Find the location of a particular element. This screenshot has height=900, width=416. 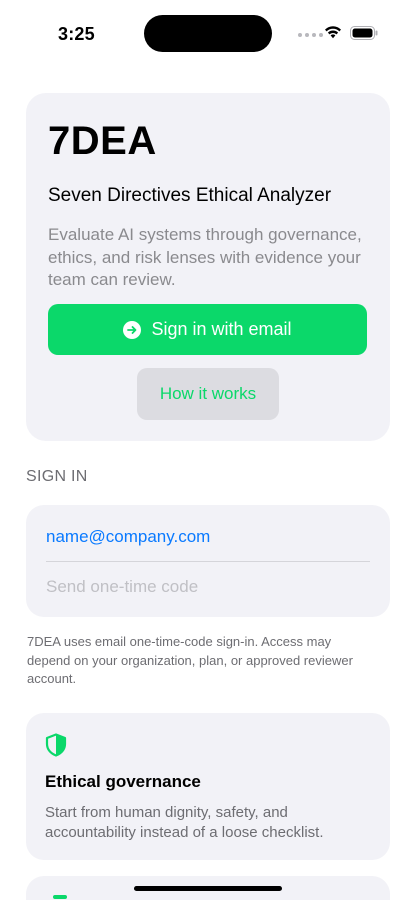

home-indicator is located at coordinates (208, 888).